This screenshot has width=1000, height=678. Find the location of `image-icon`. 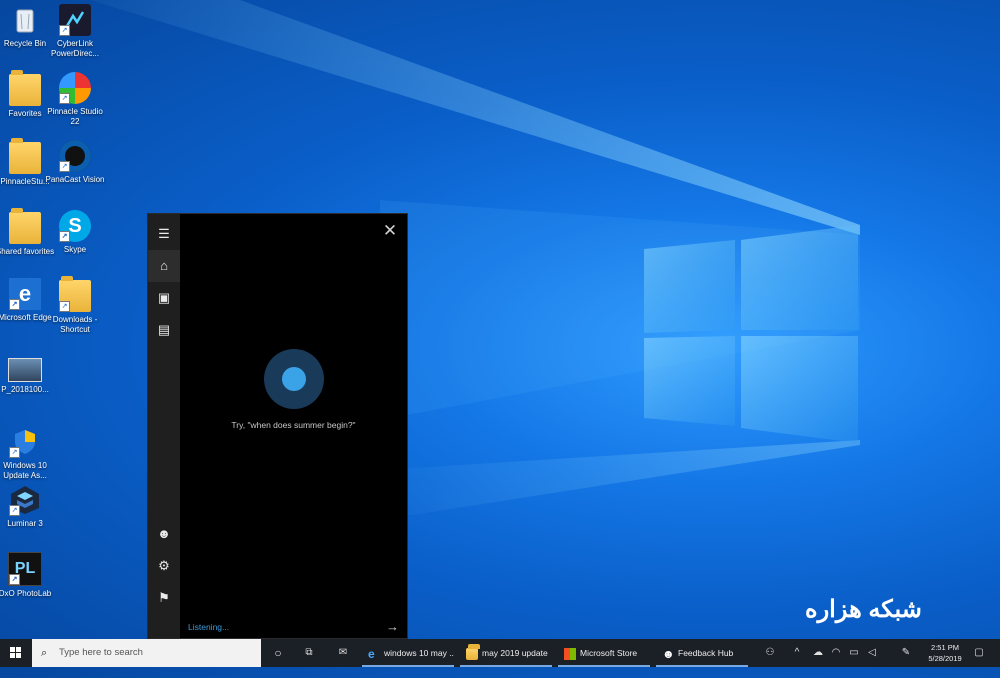

image-icon is located at coordinates (25, 370).